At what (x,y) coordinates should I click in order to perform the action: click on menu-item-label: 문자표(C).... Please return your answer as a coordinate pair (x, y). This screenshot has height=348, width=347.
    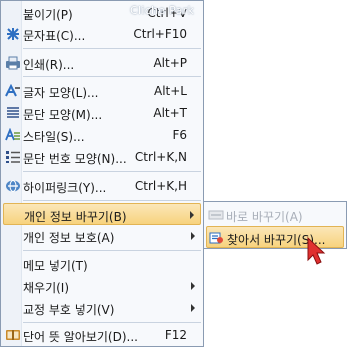
    Looking at the image, I should click on (54, 36).